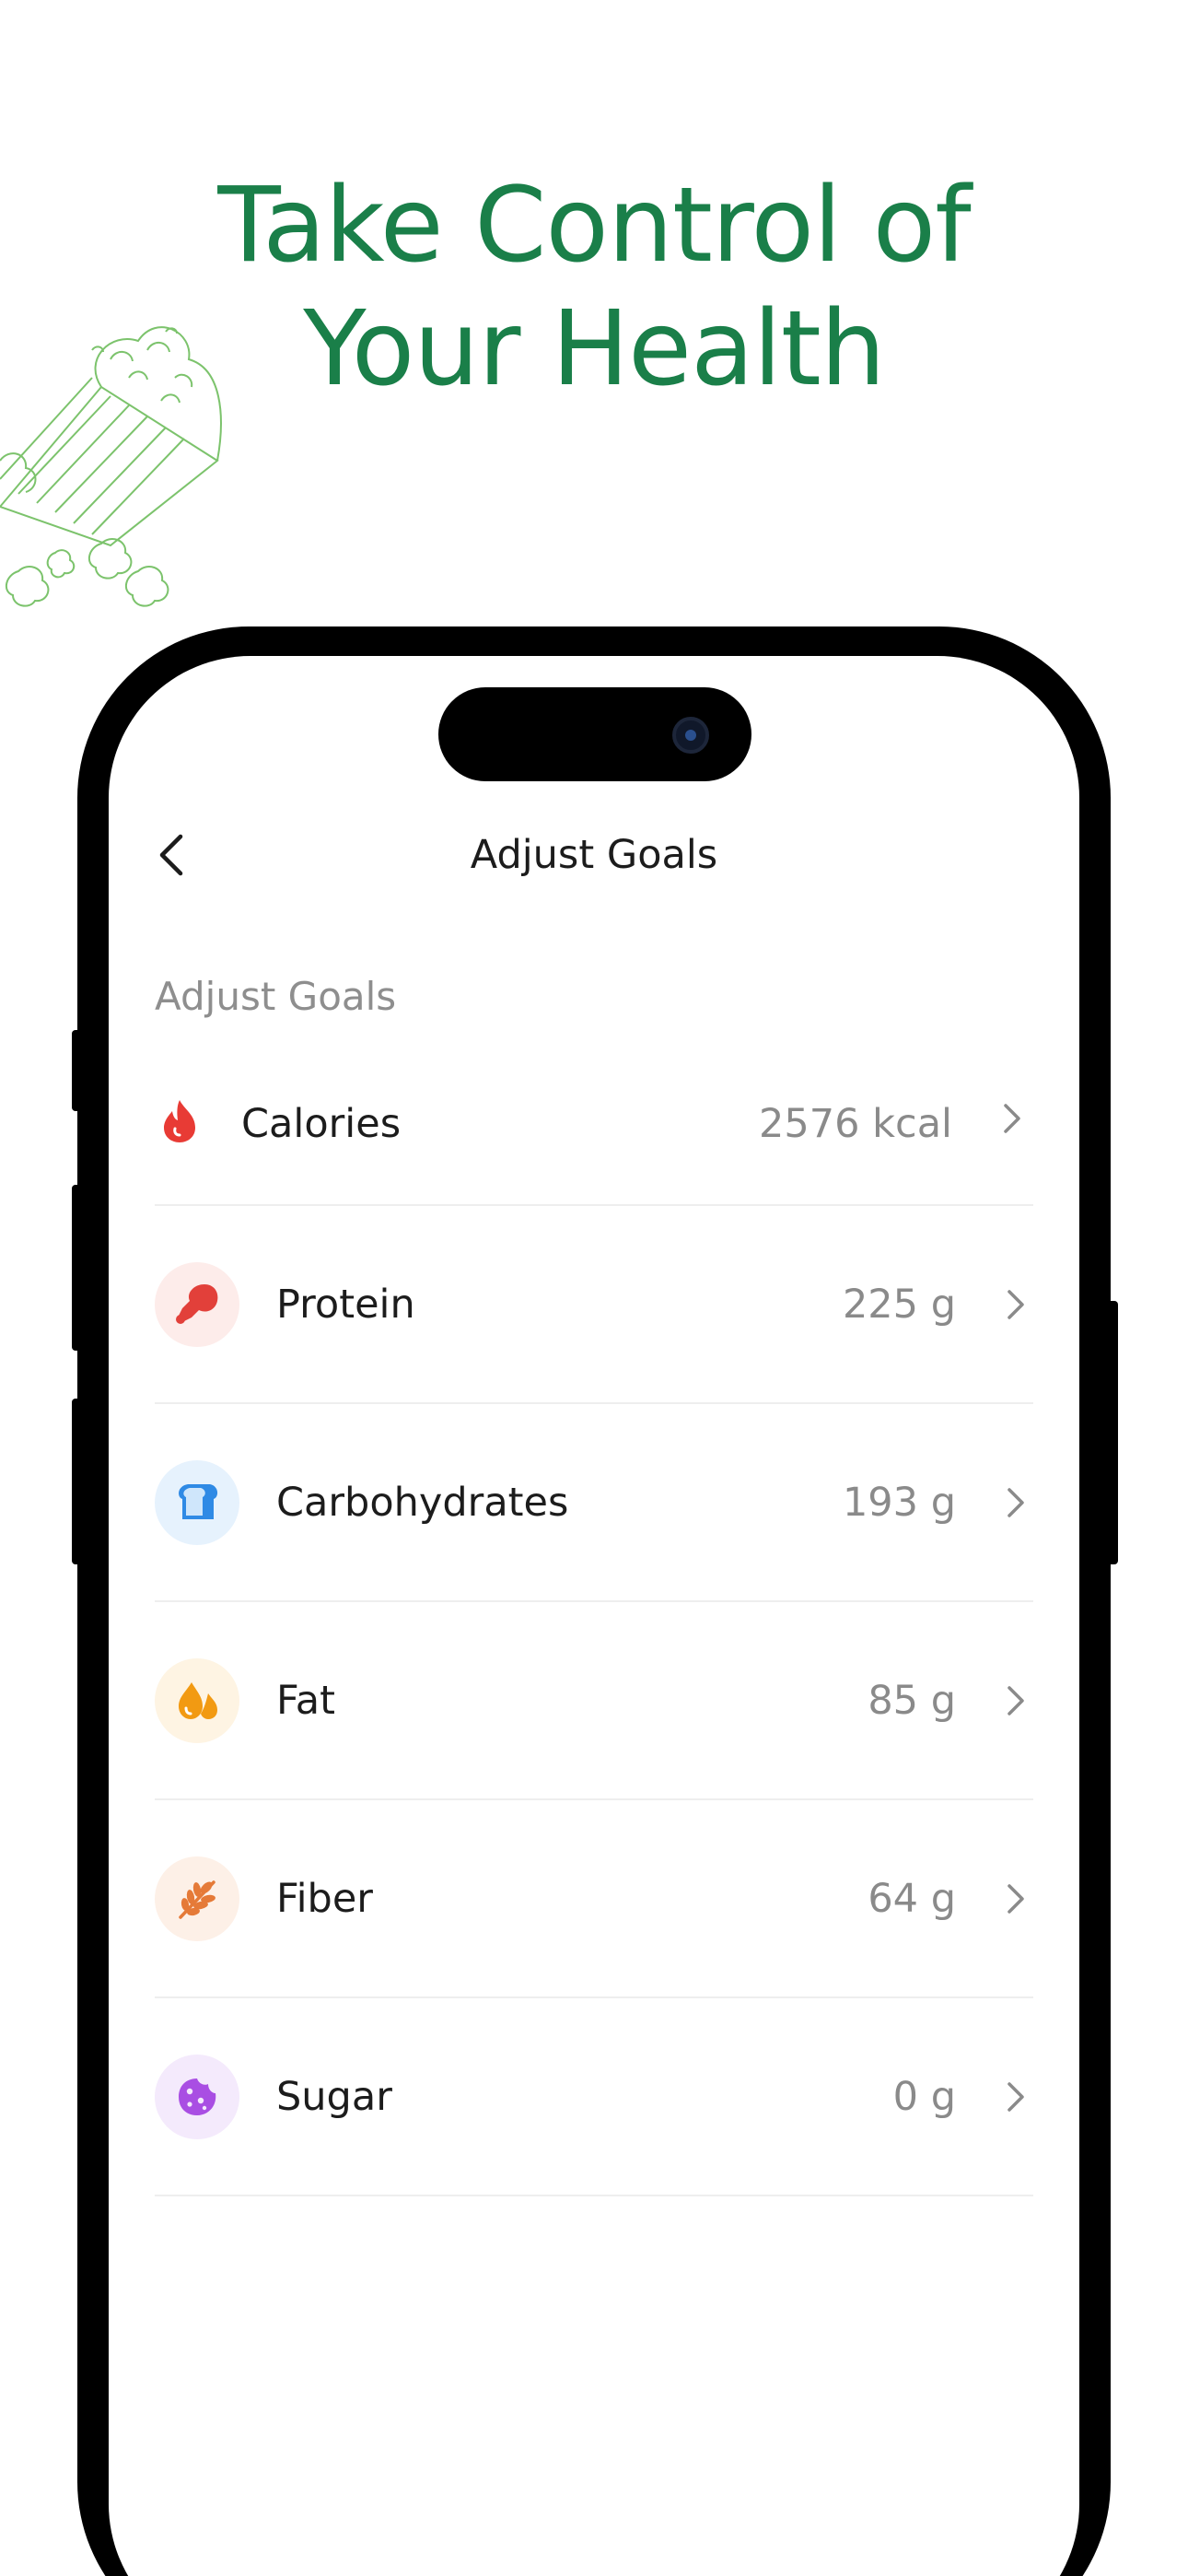 The image size is (1188, 2576). Describe the element at coordinates (594, 855) in the screenshot. I see `page-title: Adjust Goals` at that location.